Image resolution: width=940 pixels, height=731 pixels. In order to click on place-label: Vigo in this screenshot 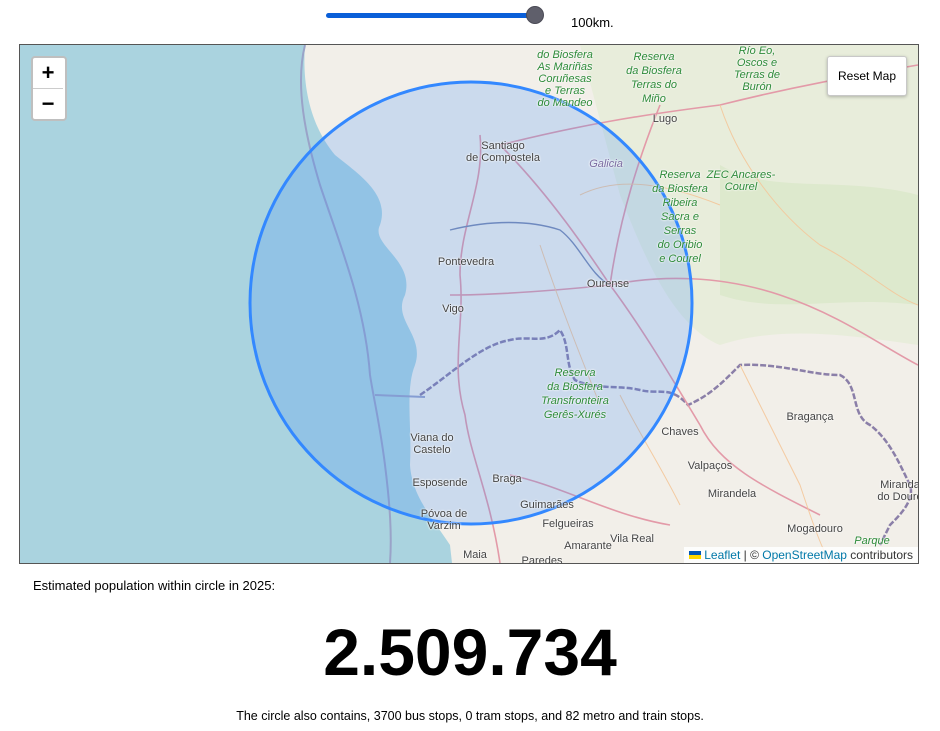, I will do `click(453, 309)`.